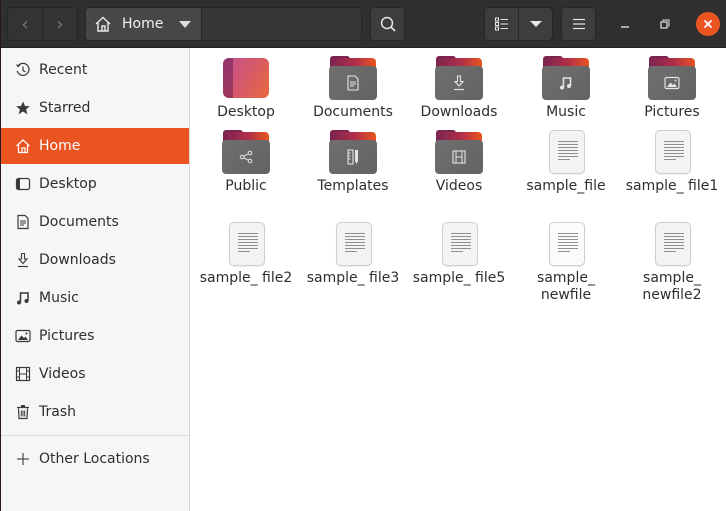 This screenshot has height=511, width=726. I want to click on documents-folder-icon, so click(353, 78).